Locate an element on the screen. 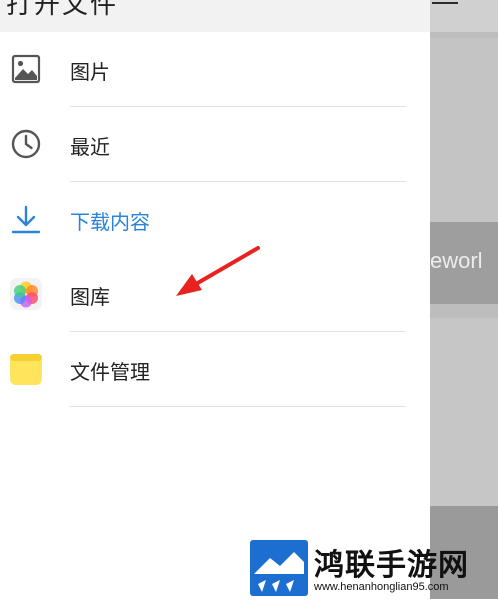  watermark-logo: 鸿联手游网 www.henanhonglian95.com is located at coordinates (370, 569).